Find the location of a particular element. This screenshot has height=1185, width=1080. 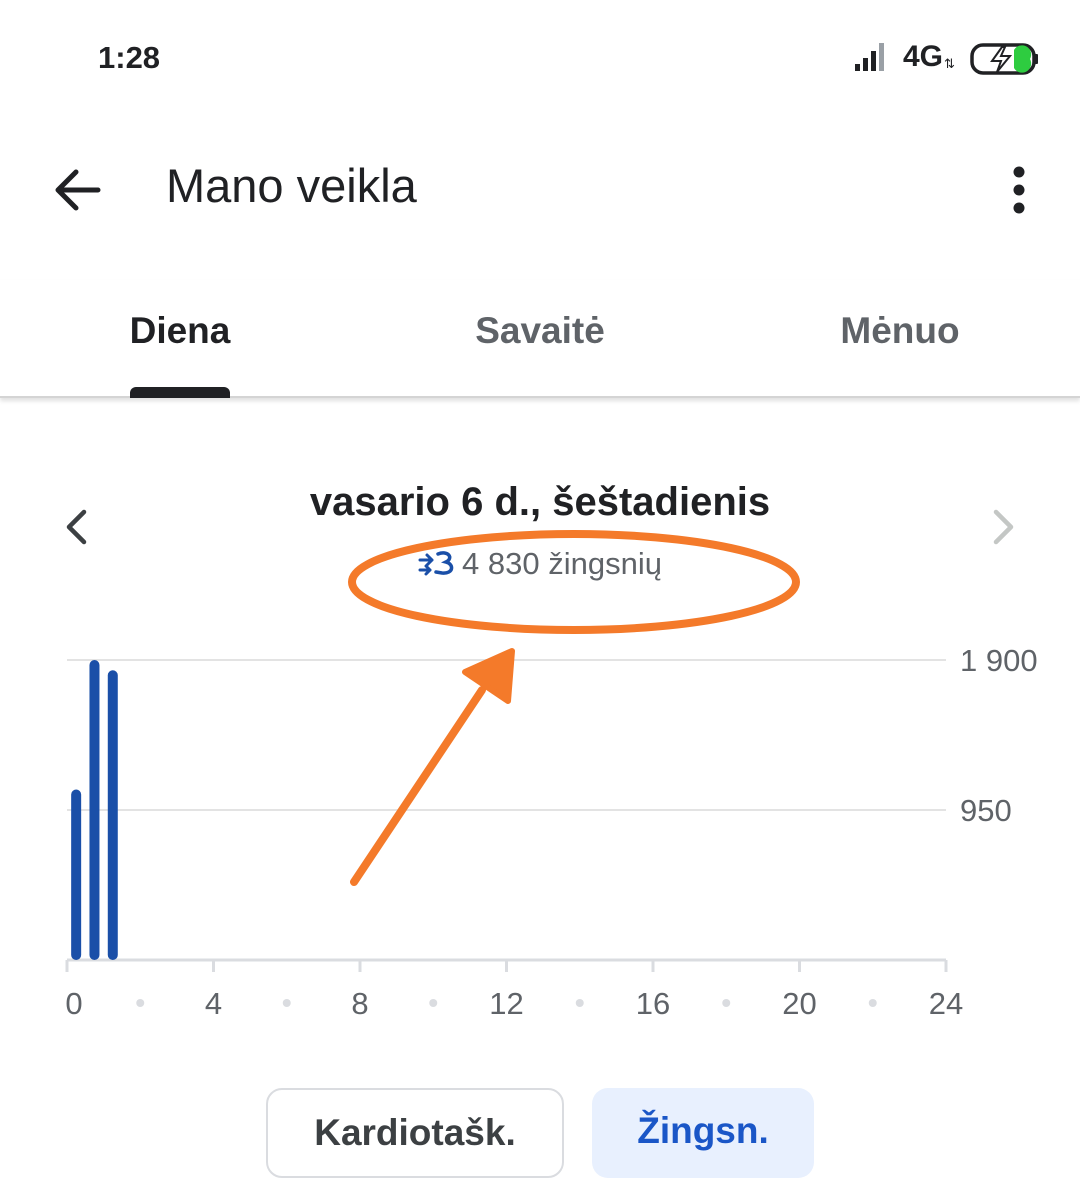

metric-toggle: Kardiotašk. Žingsn. is located at coordinates (540, 1133).